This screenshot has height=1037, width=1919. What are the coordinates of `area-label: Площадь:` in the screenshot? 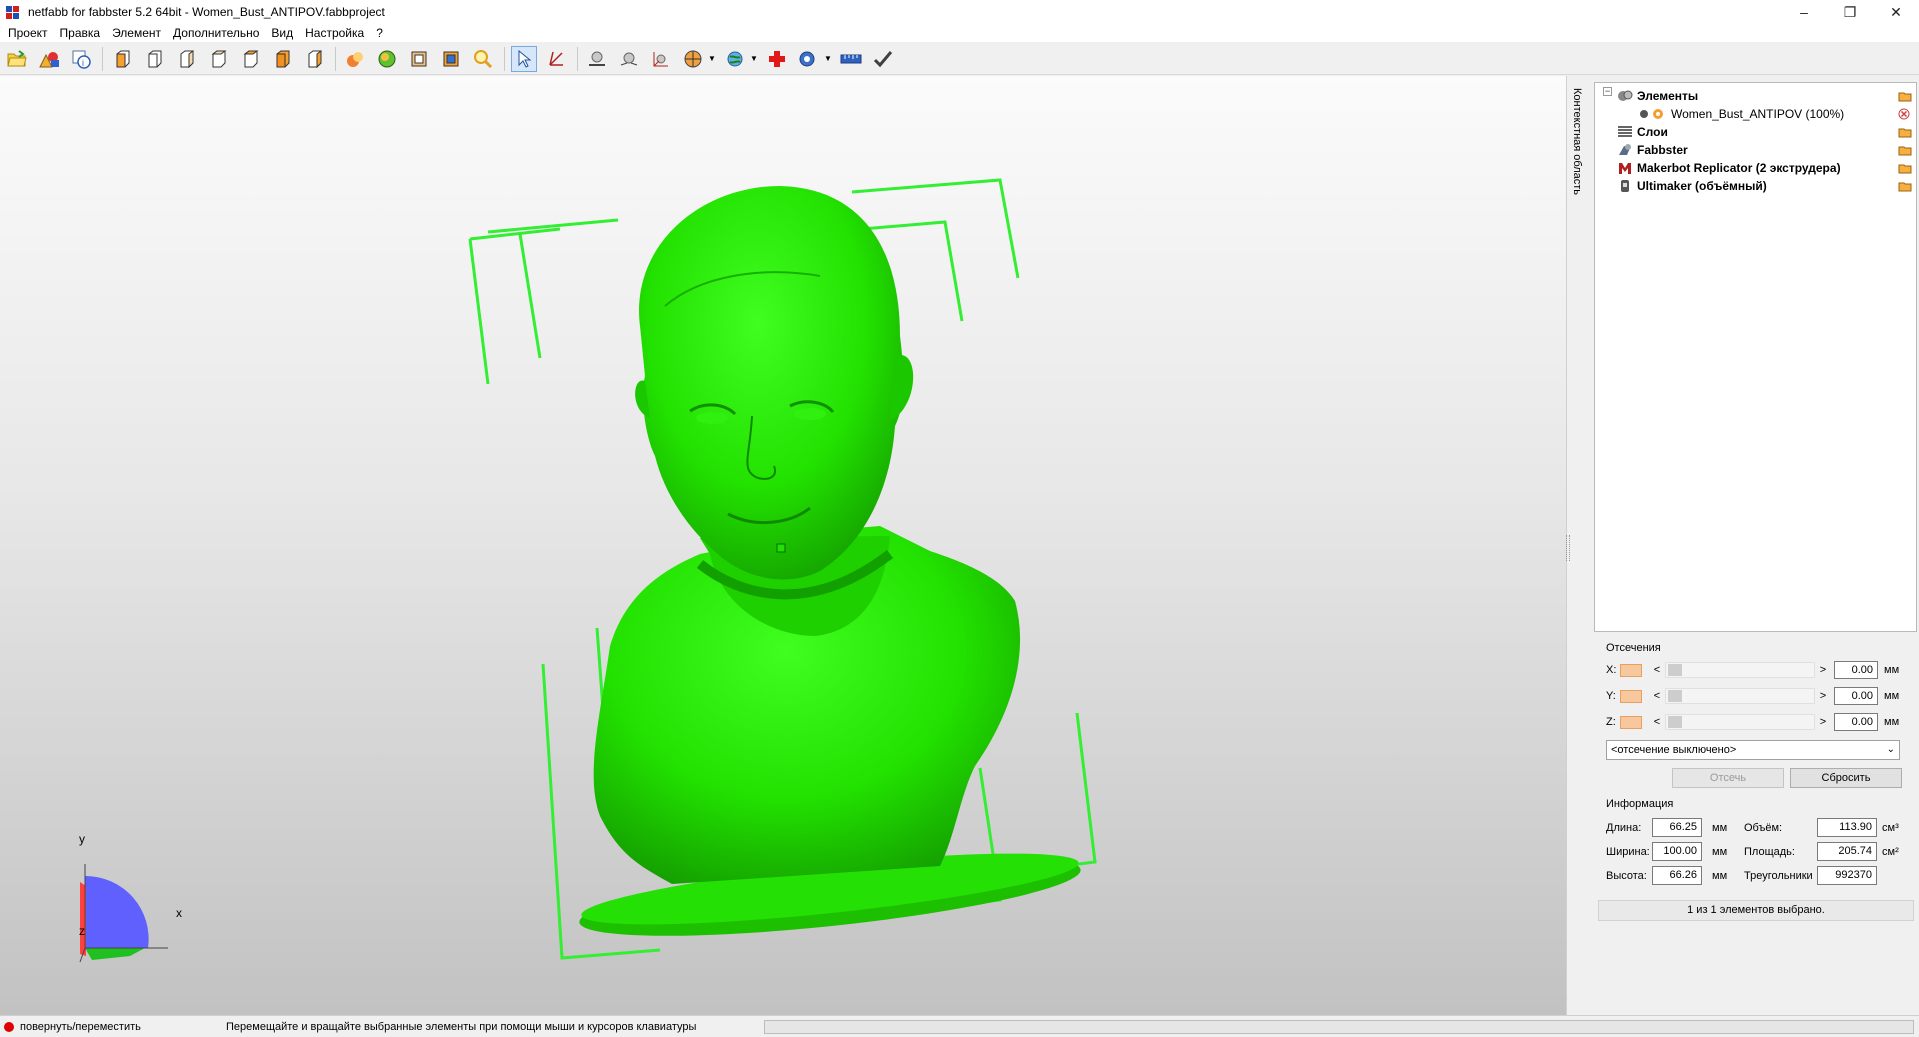 It's located at (1769, 852).